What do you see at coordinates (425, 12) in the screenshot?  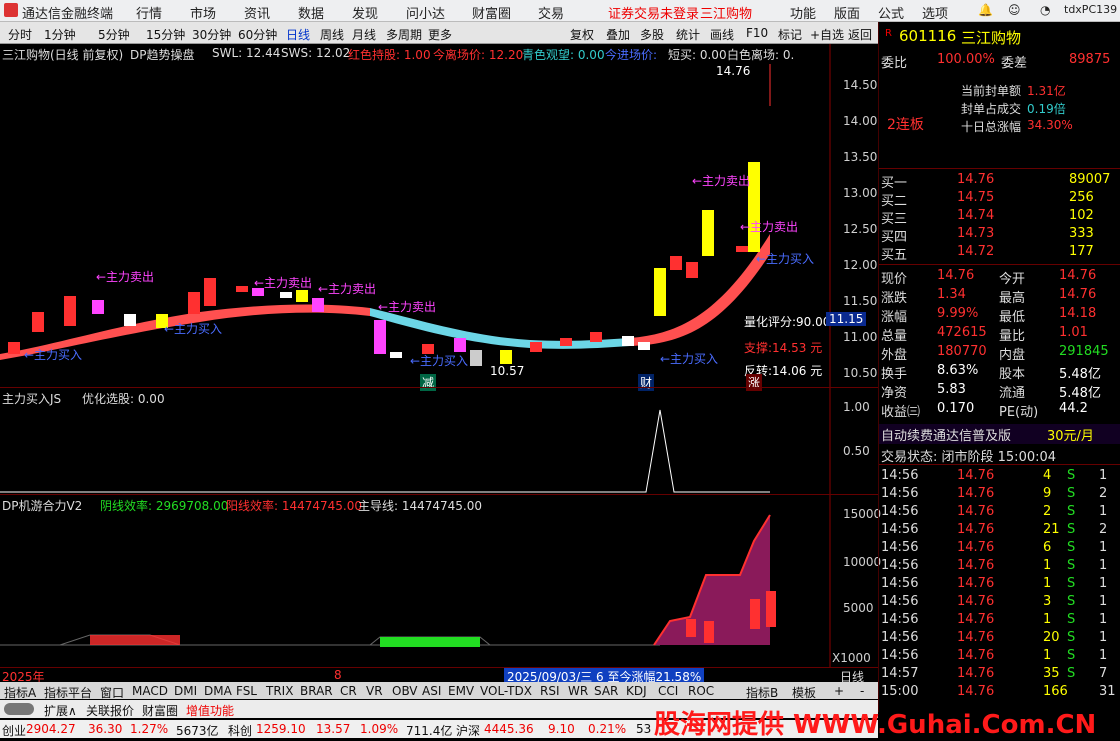 I see `menu-ask: 问小达` at bounding box center [425, 12].